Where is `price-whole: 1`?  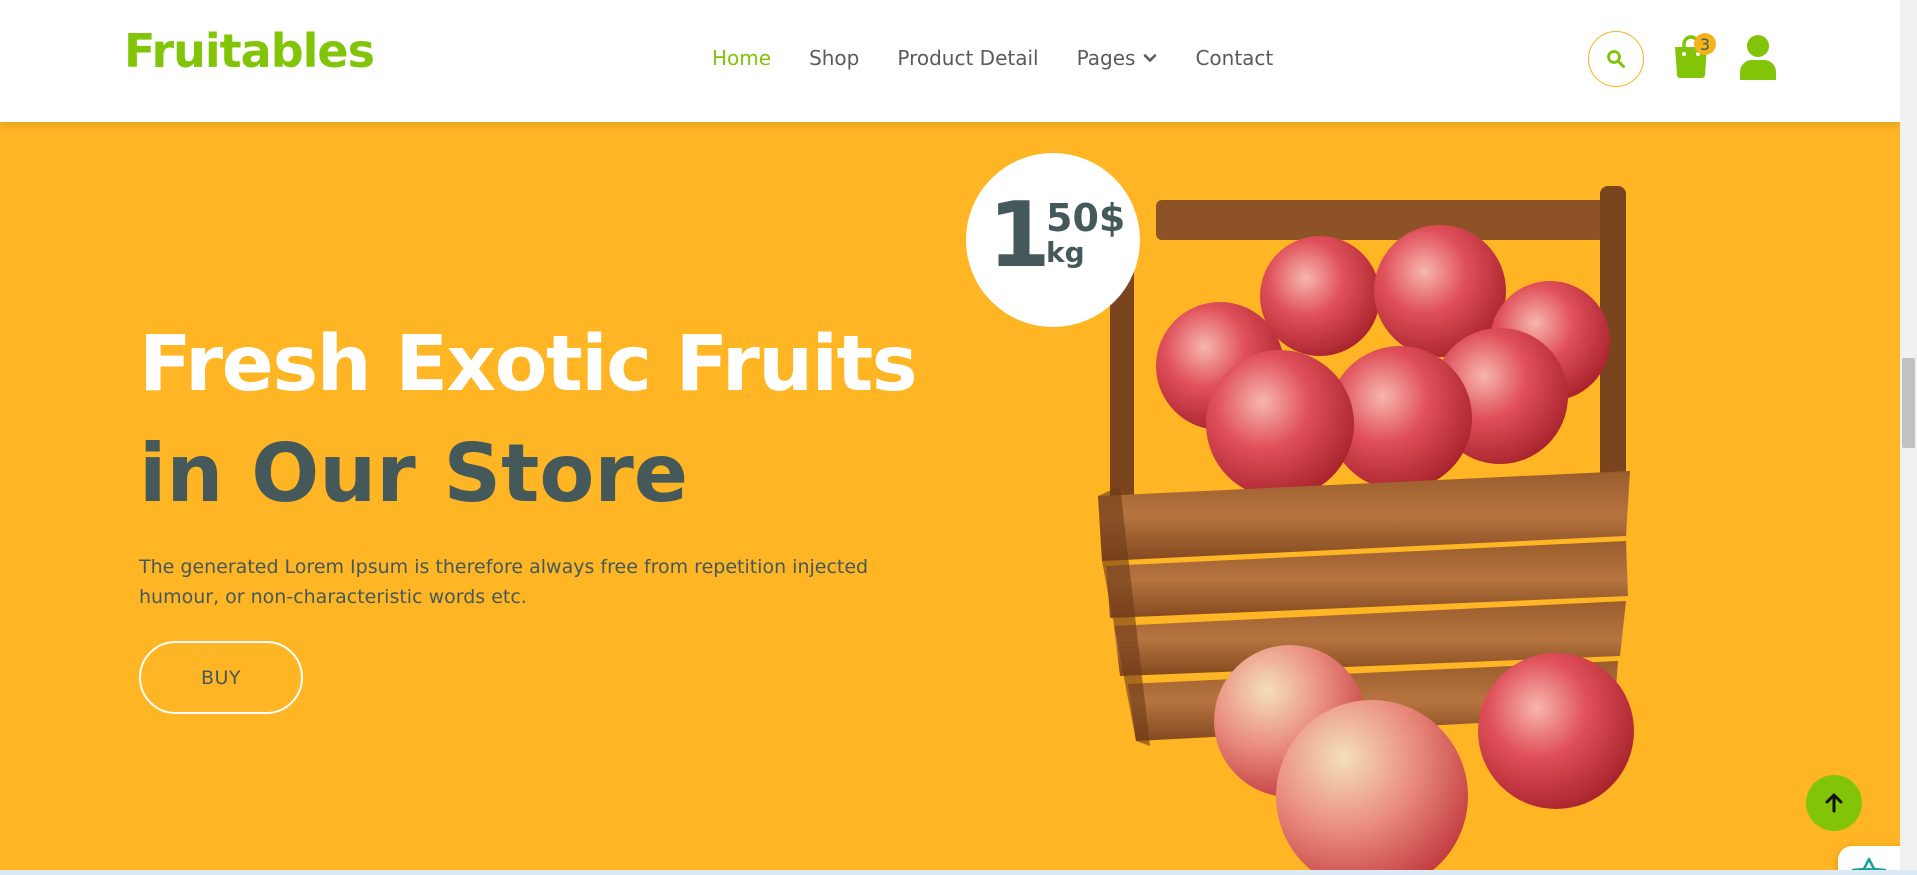 price-whole: 1 is located at coordinates (1019, 235).